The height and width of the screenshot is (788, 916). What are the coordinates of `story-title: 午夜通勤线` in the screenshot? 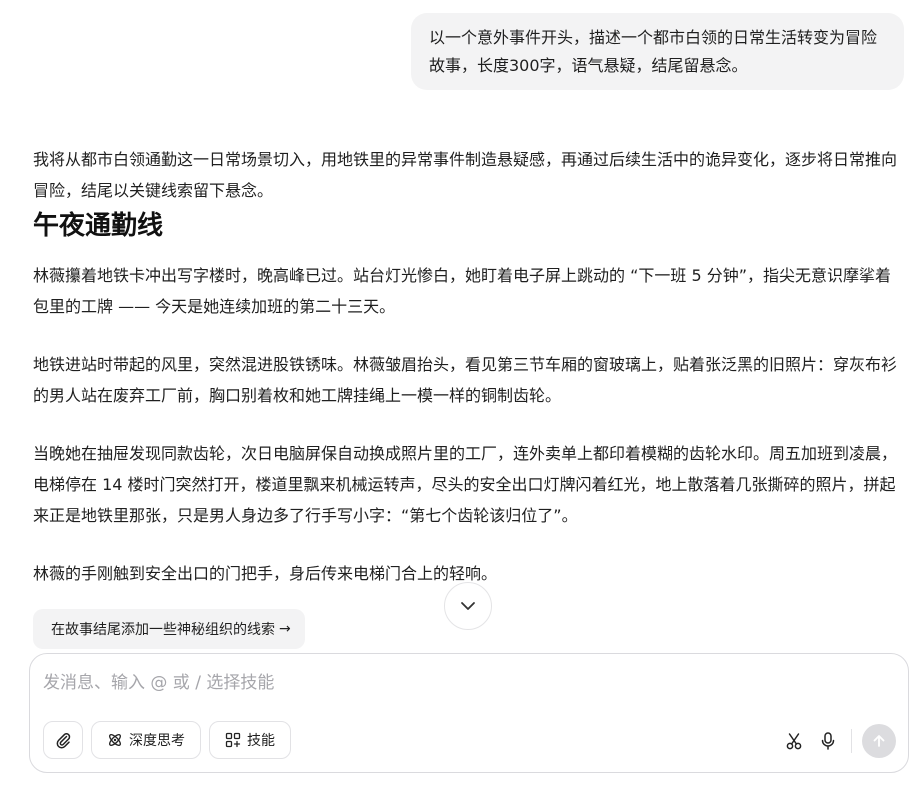 It's located at (98, 226).